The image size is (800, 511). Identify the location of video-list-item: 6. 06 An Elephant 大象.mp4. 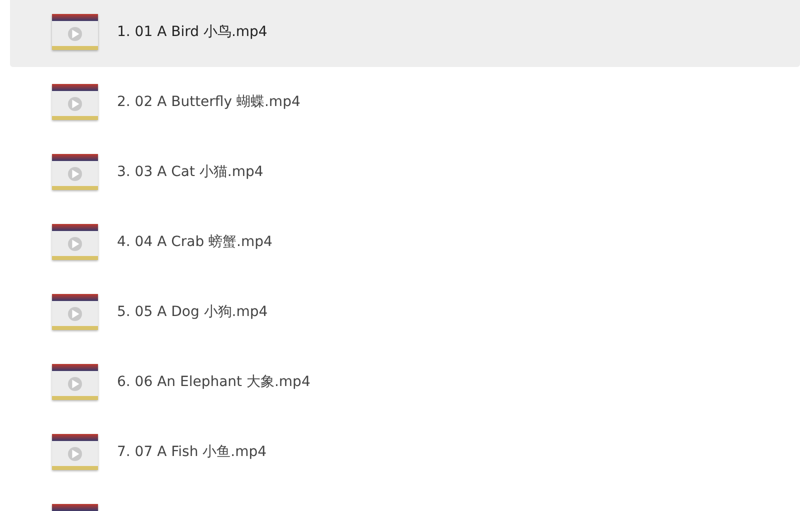
(405, 382).